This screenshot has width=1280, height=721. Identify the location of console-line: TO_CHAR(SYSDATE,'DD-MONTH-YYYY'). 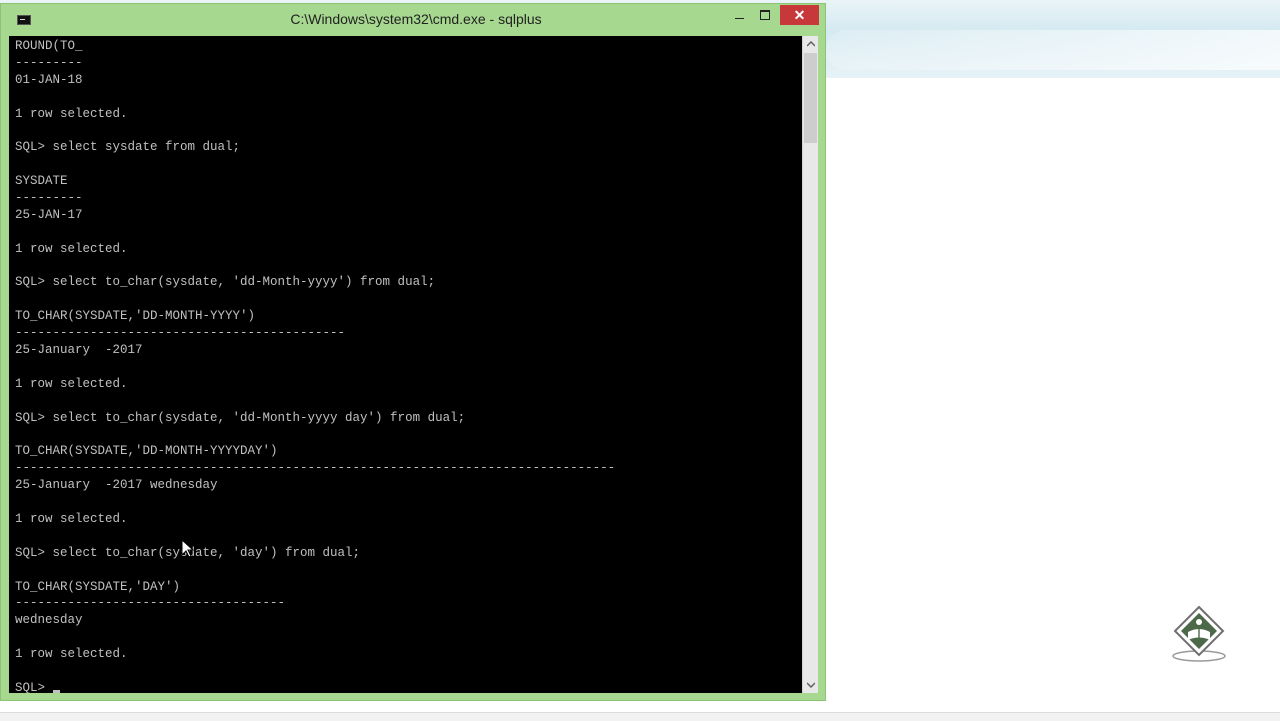
(135, 316).